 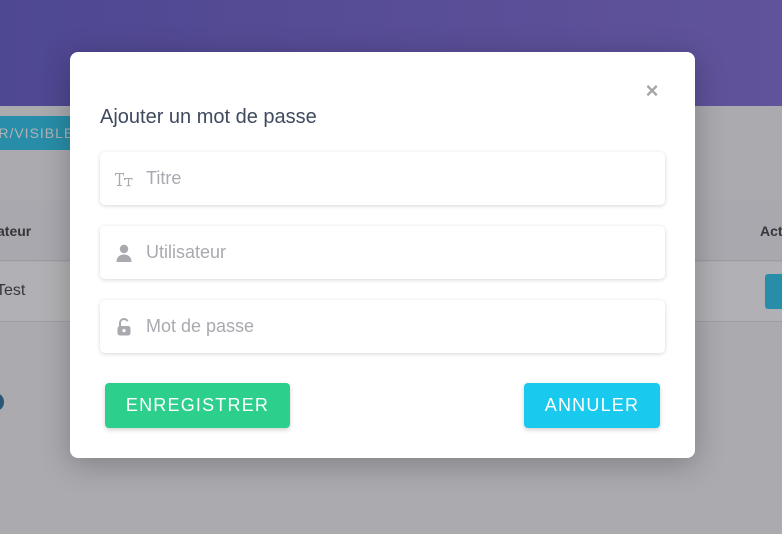 I want to click on unlock-icon, so click(x=123, y=326).